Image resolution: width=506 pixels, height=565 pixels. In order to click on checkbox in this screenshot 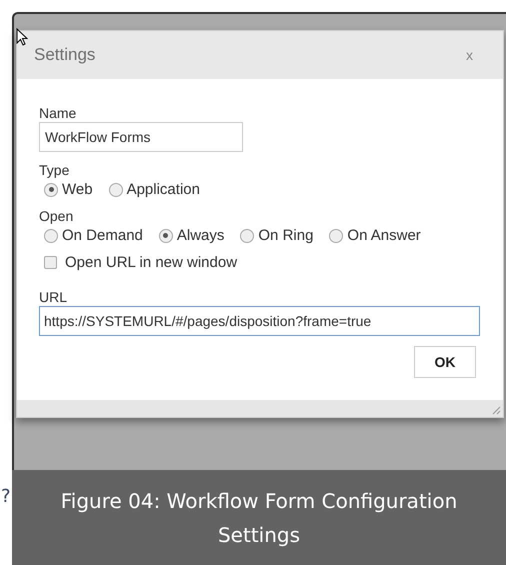, I will do `click(50, 262)`.